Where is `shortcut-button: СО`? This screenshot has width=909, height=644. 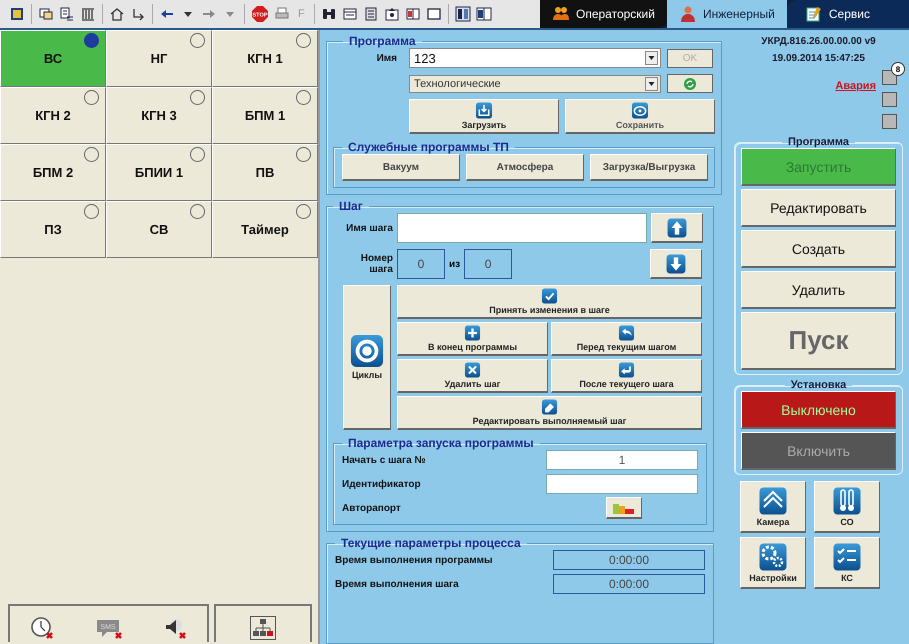
shortcut-button: СО is located at coordinates (847, 507).